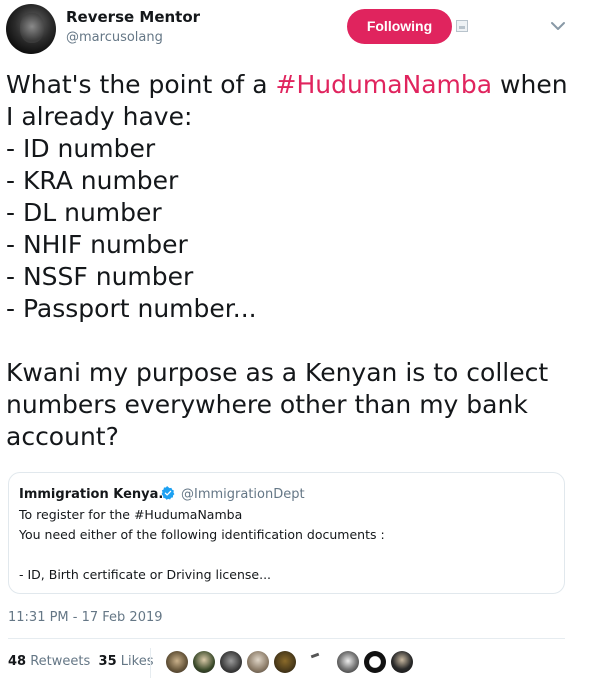 The width and height of the screenshot is (590, 692). I want to click on quoted-author-name: Immigration Kenya., so click(91, 494).